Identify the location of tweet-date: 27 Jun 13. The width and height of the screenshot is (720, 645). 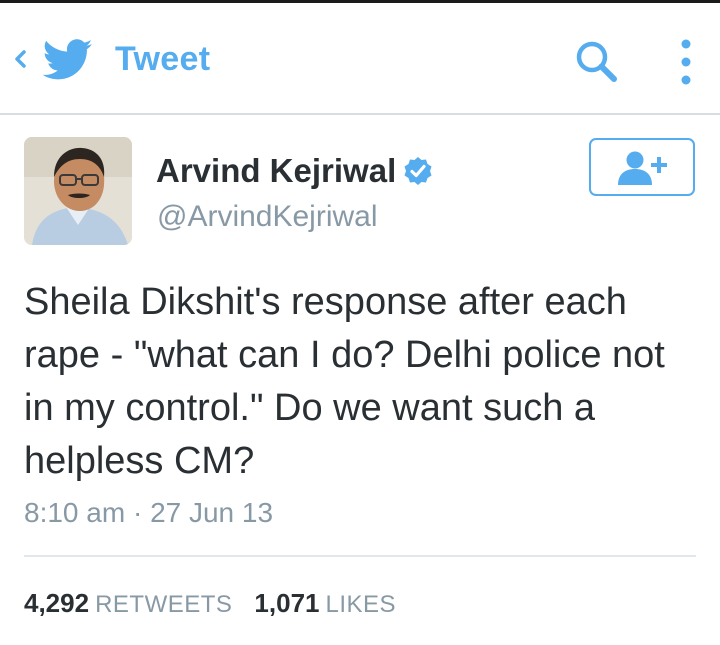
(212, 512).